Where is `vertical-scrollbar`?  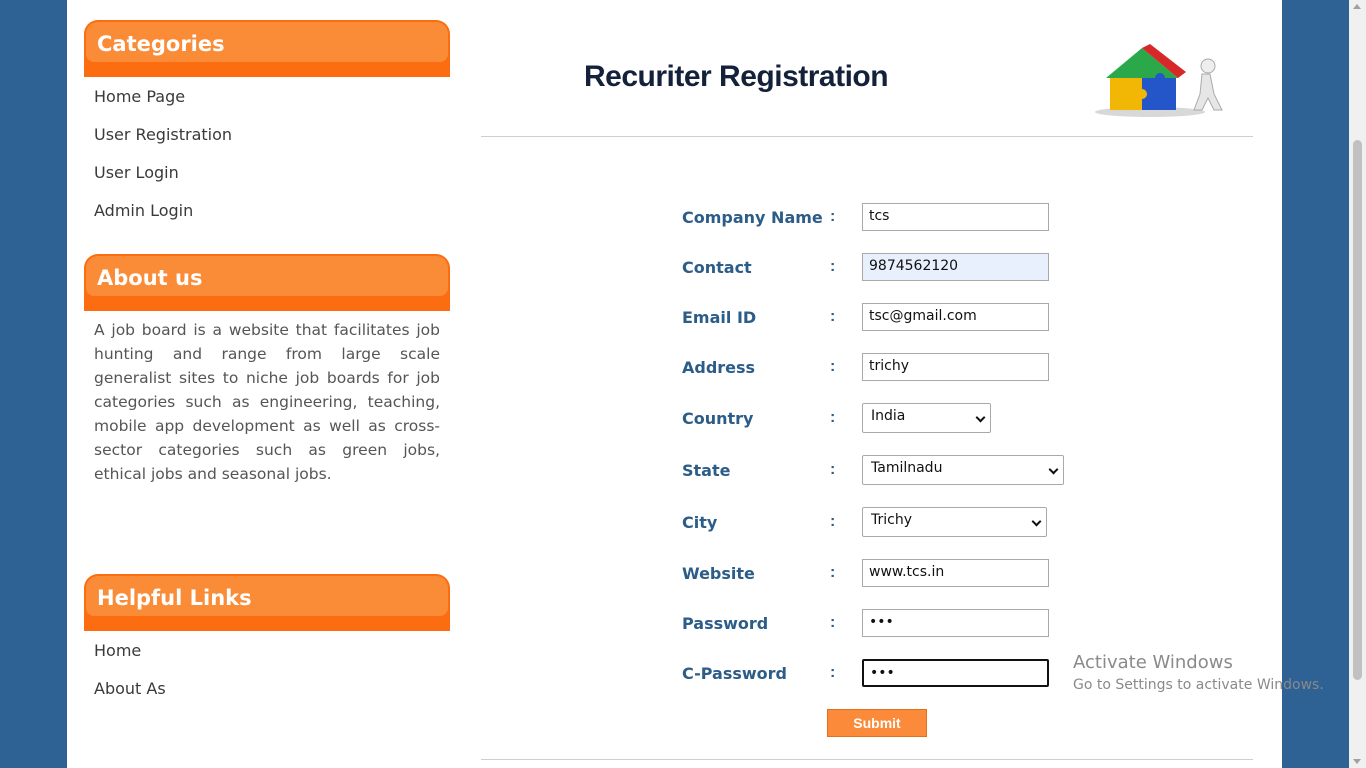 vertical-scrollbar is located at coordinates (1357, 384).